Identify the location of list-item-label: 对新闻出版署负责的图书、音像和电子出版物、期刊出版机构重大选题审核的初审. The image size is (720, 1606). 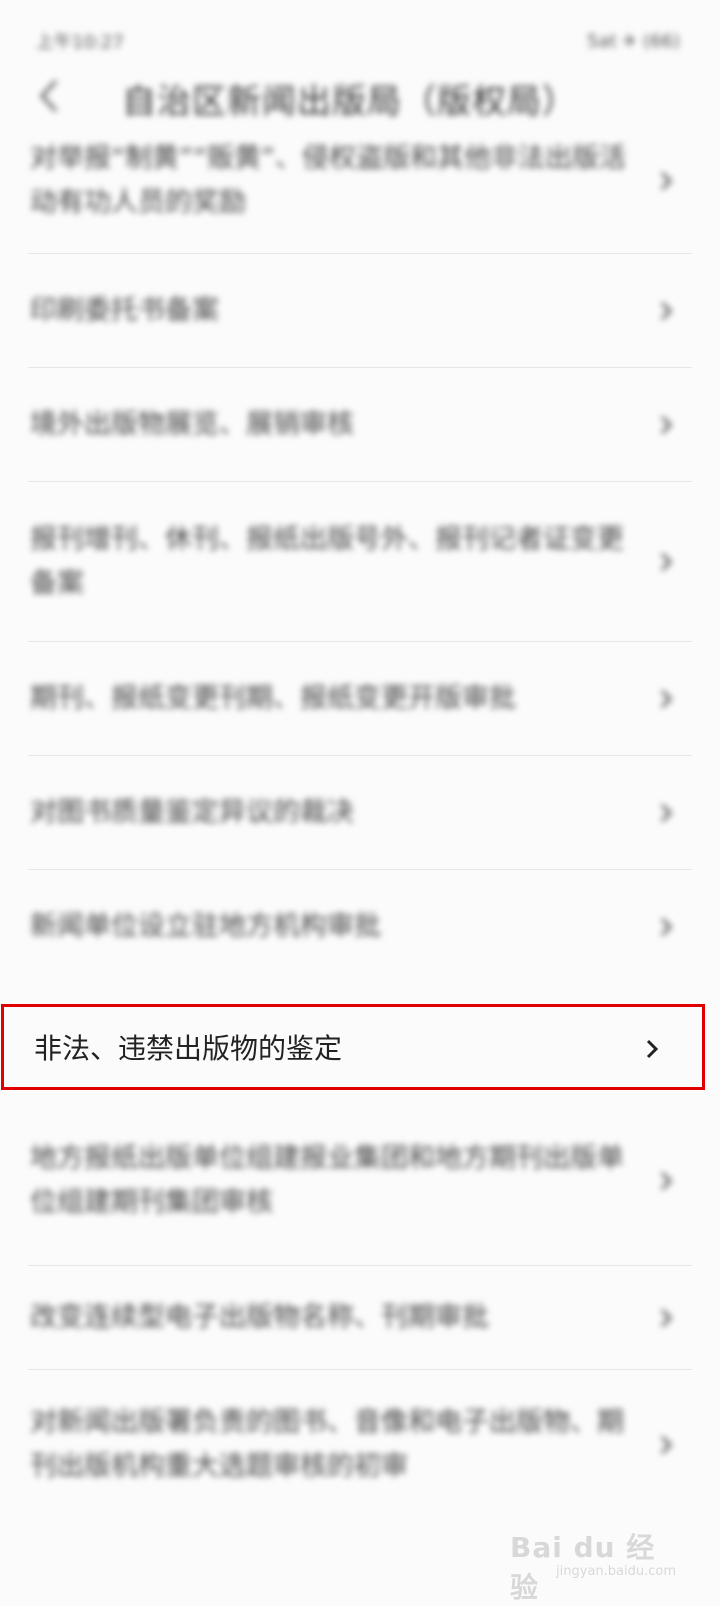
(327, 1444).